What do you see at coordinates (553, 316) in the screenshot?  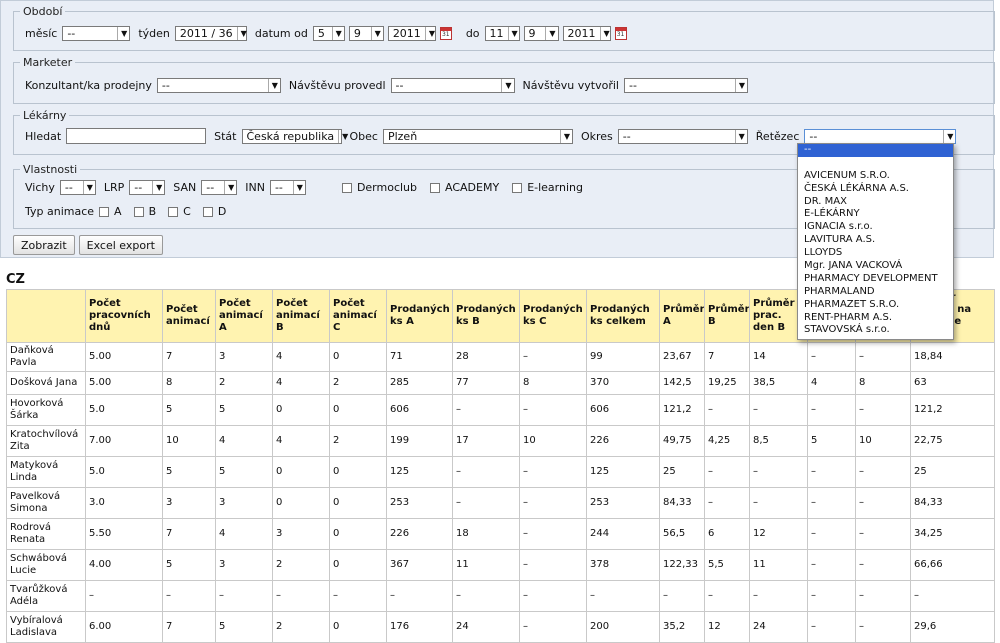 I see `column-header: Prodaných ks C` at bounding box center [553, 316].